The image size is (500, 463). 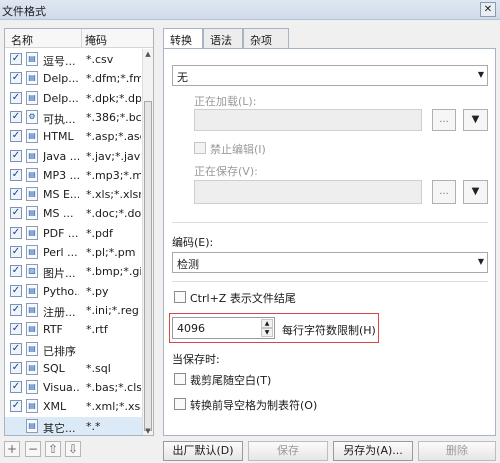 I want to click on list-item: ✓ ▤ Visua... *.bas;*.cls;.., so click(x=73, y=387).